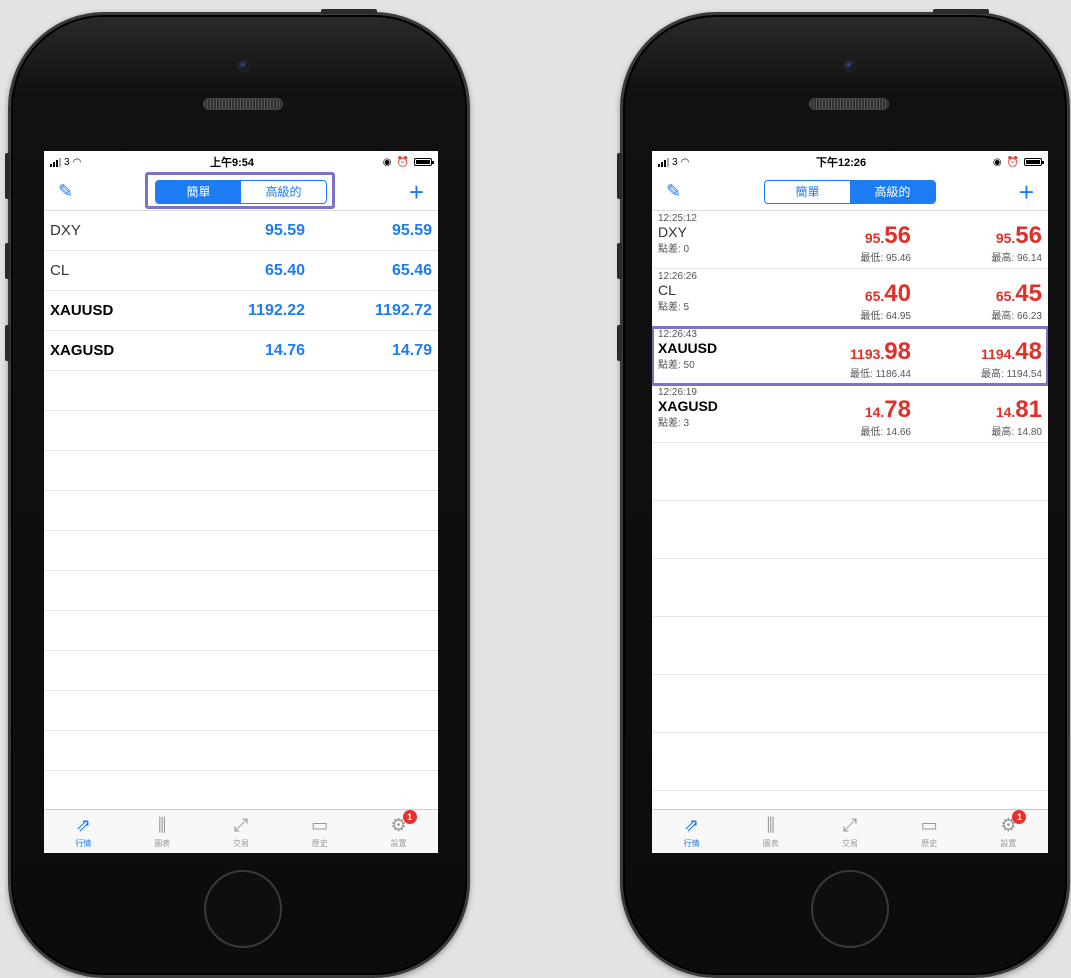  I want to click on notification-badge: 1, so click(1019, 817).